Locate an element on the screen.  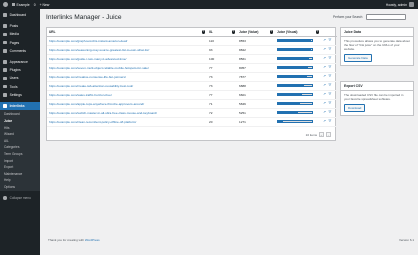
juice-value-cell: 1271 is located at coordinates (256, 122).